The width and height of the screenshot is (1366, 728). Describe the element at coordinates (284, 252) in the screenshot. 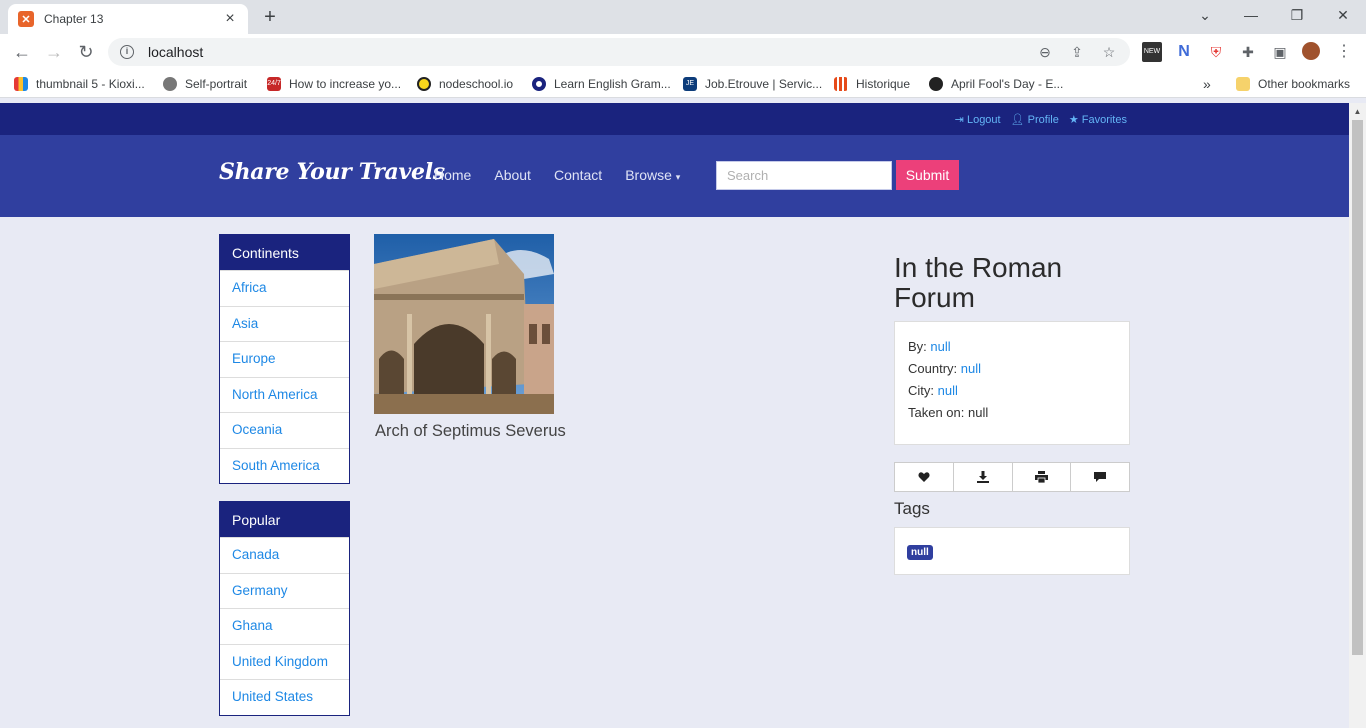

I see `panel-title: Continents` at that location.